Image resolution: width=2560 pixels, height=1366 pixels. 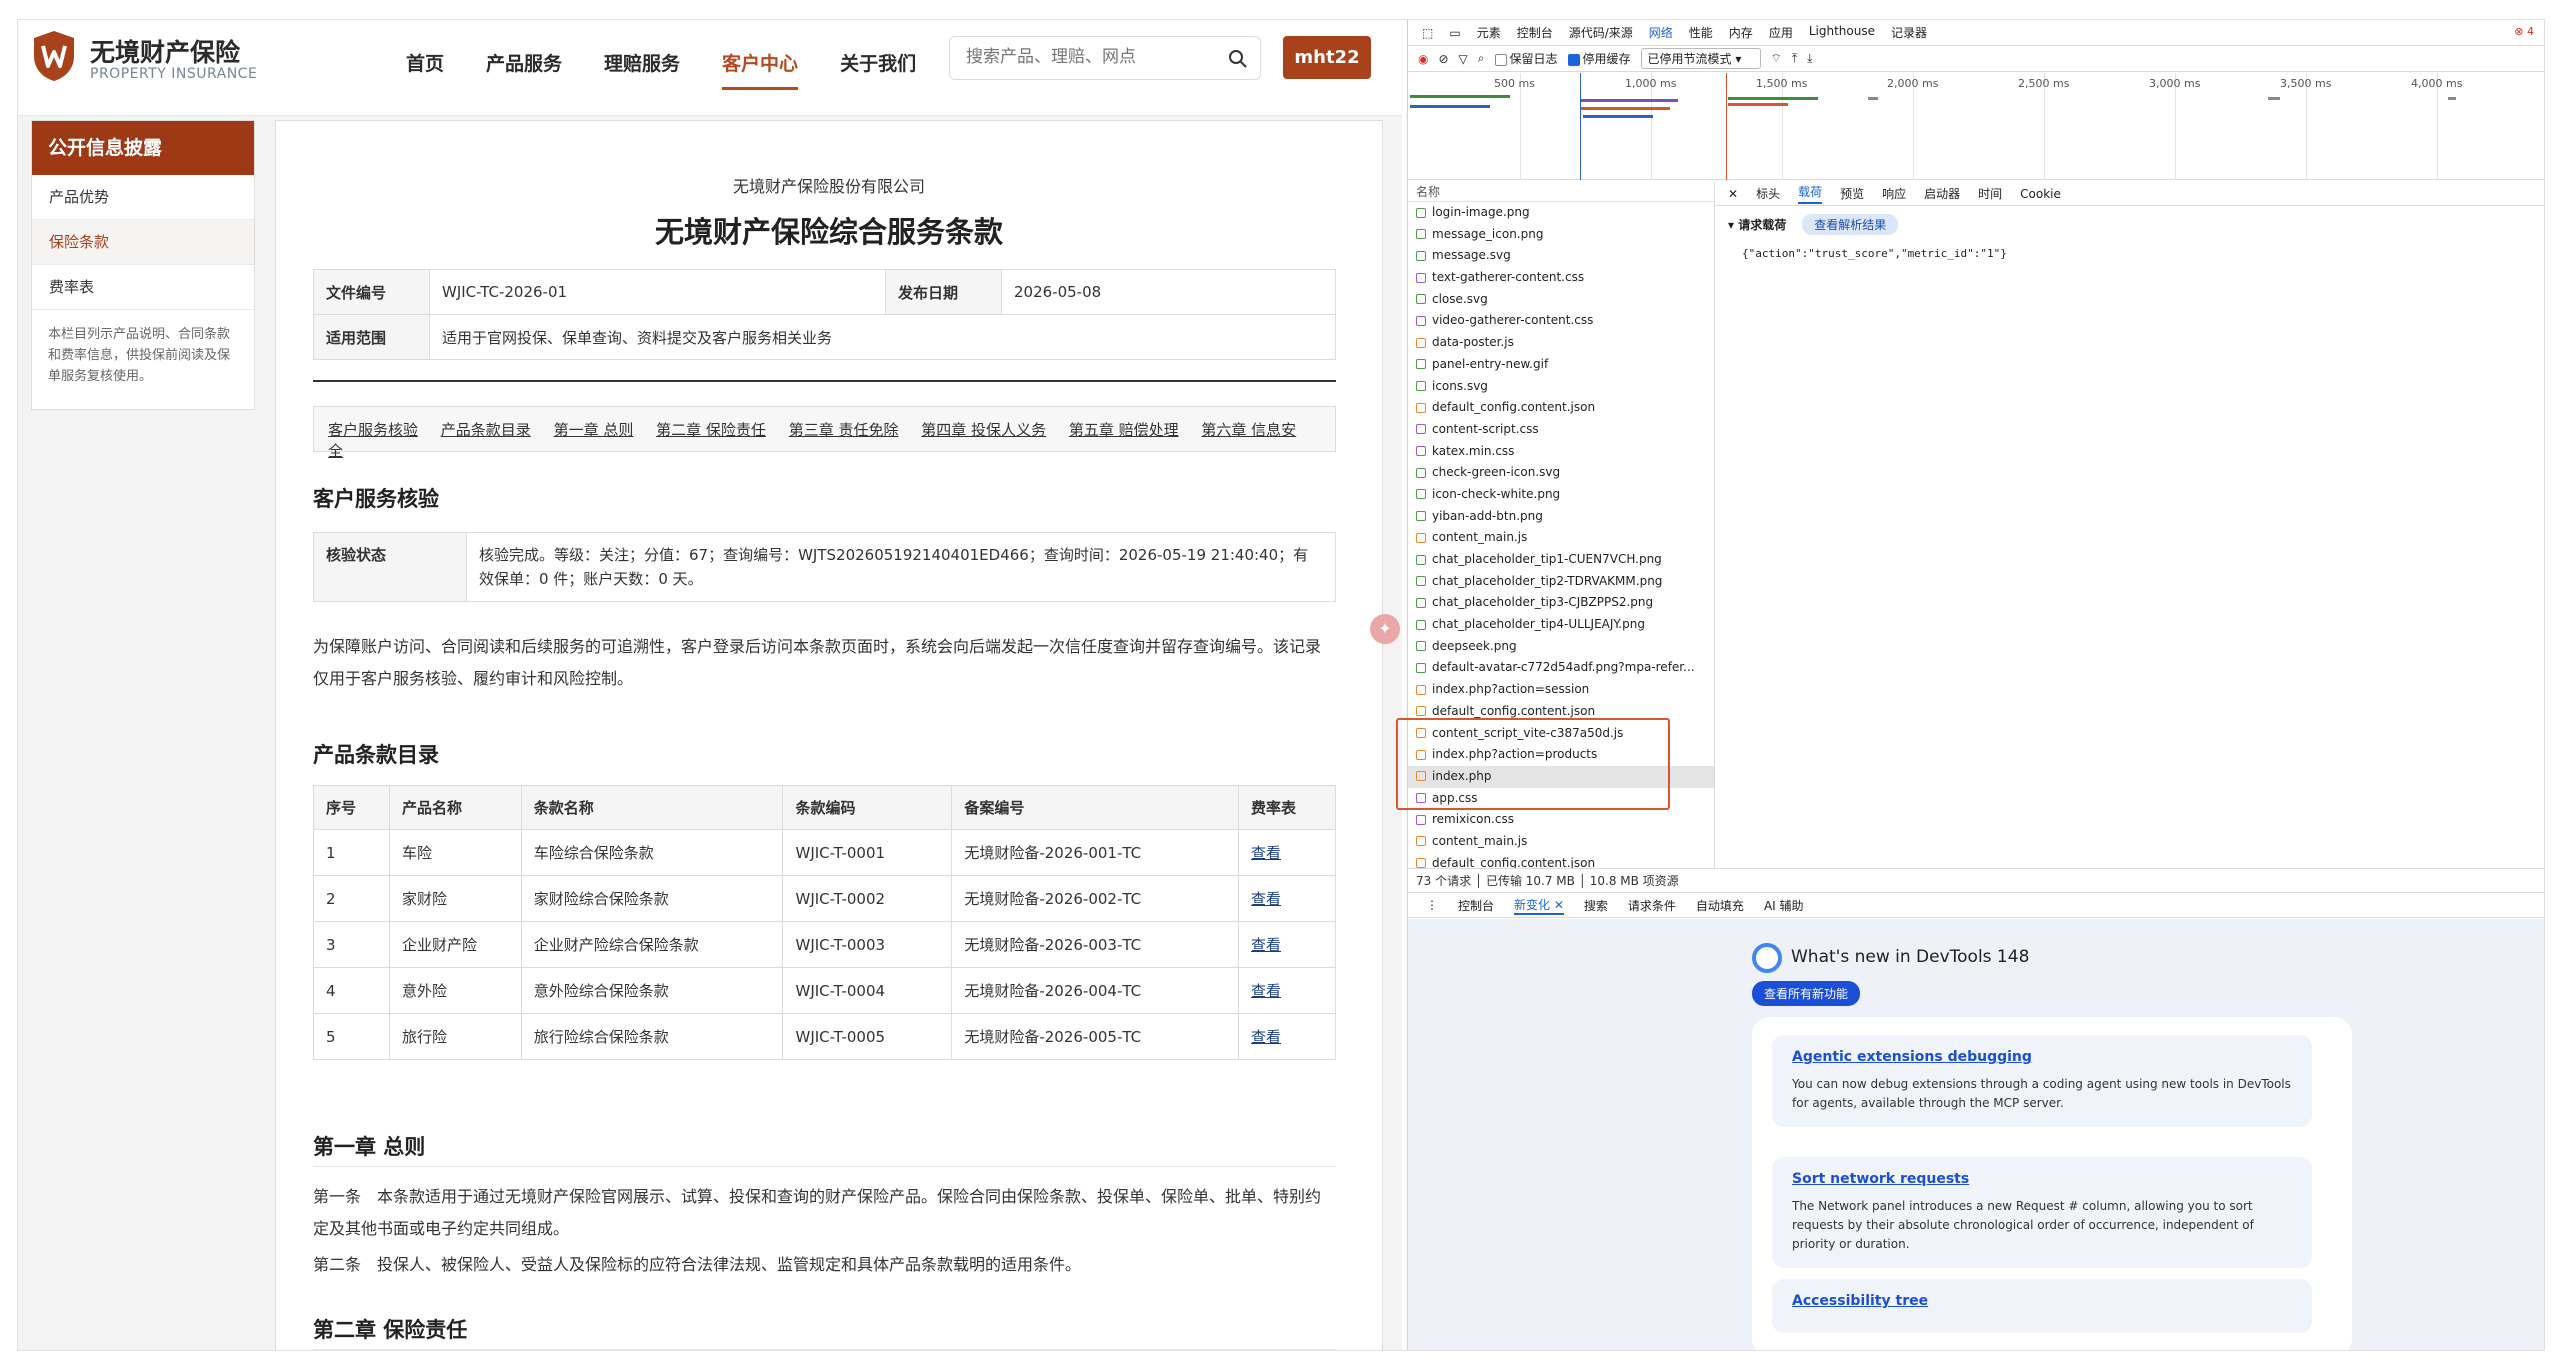 I want to click on request-row: icon-check-white.png, so click(x=1561, y=495).